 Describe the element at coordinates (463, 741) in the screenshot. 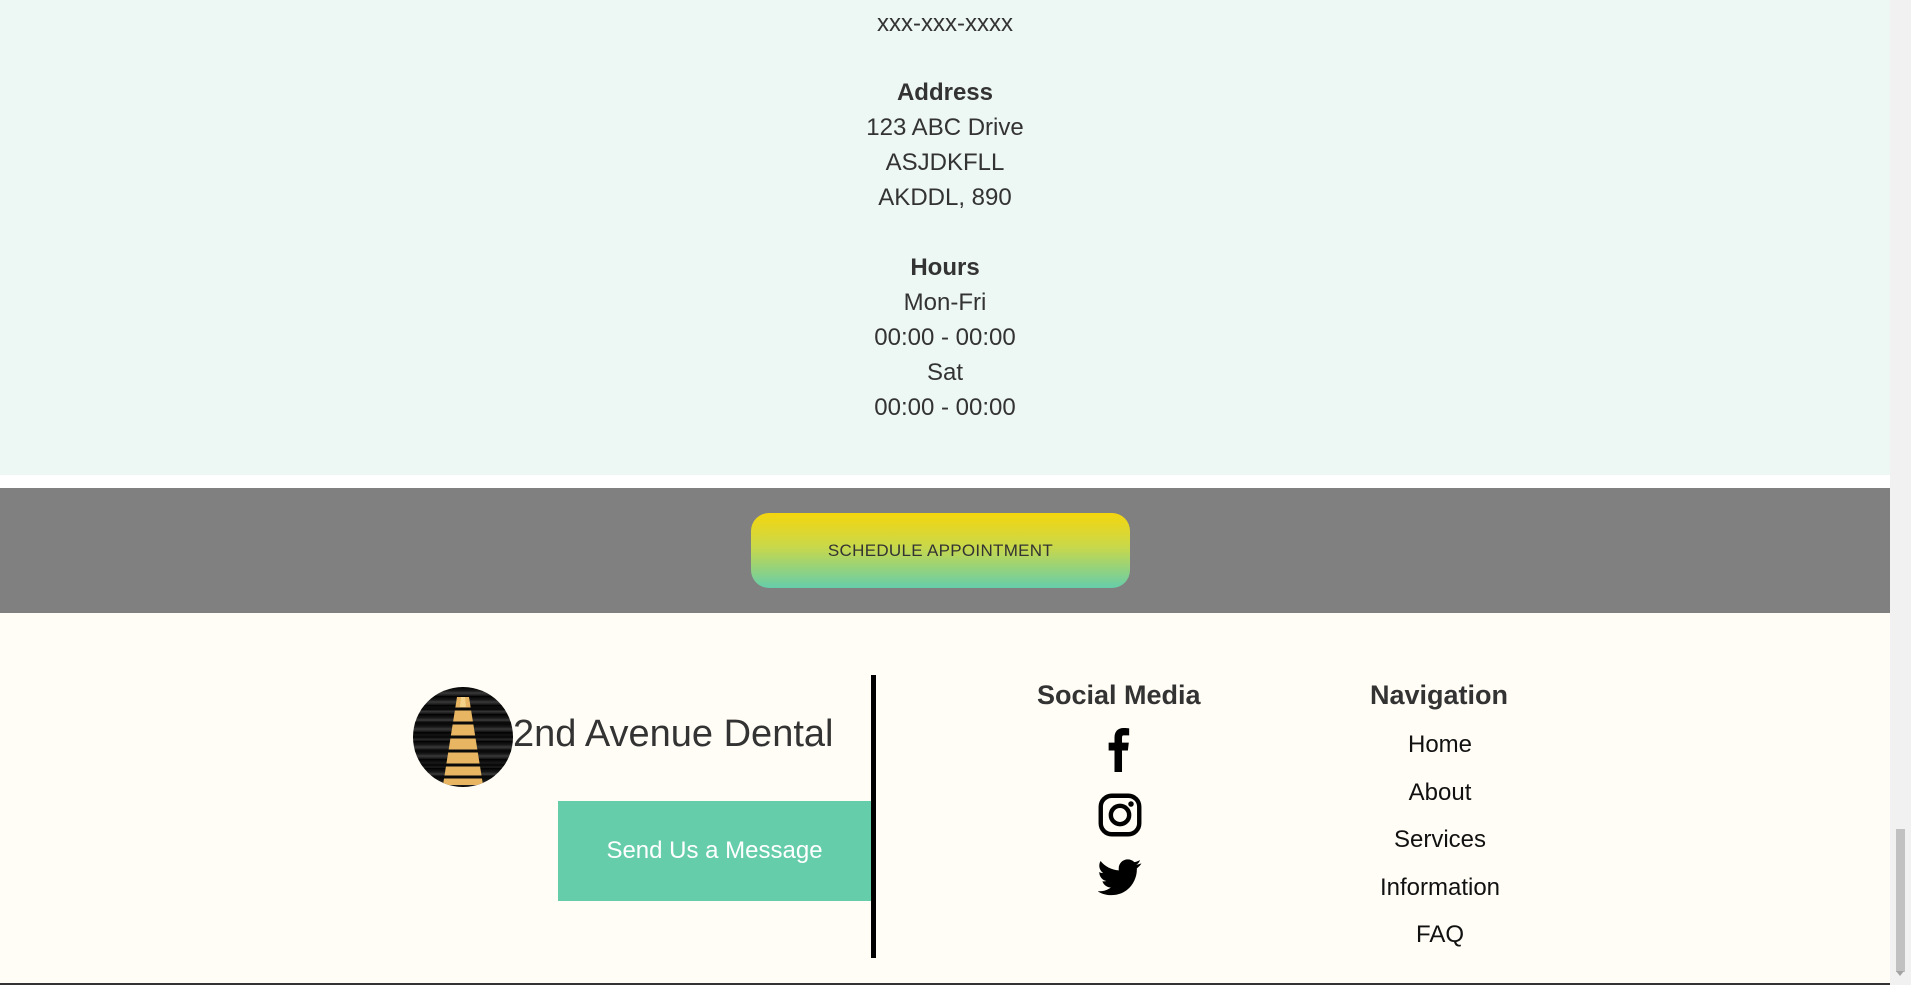

I see `road-logo-graphic` at that location.